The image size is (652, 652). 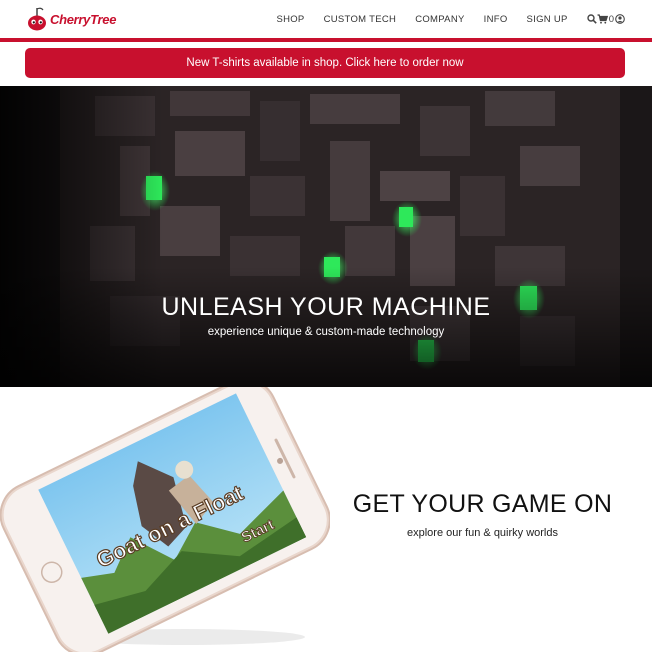 I want to click on cherry-icon, so click(x=37, y=19).